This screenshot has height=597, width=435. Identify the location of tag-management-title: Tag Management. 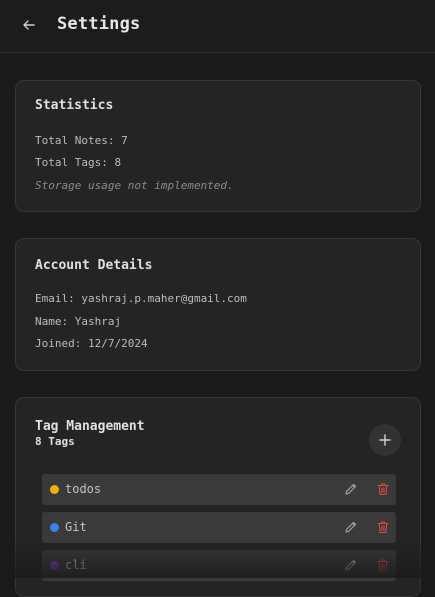
(90, 426).